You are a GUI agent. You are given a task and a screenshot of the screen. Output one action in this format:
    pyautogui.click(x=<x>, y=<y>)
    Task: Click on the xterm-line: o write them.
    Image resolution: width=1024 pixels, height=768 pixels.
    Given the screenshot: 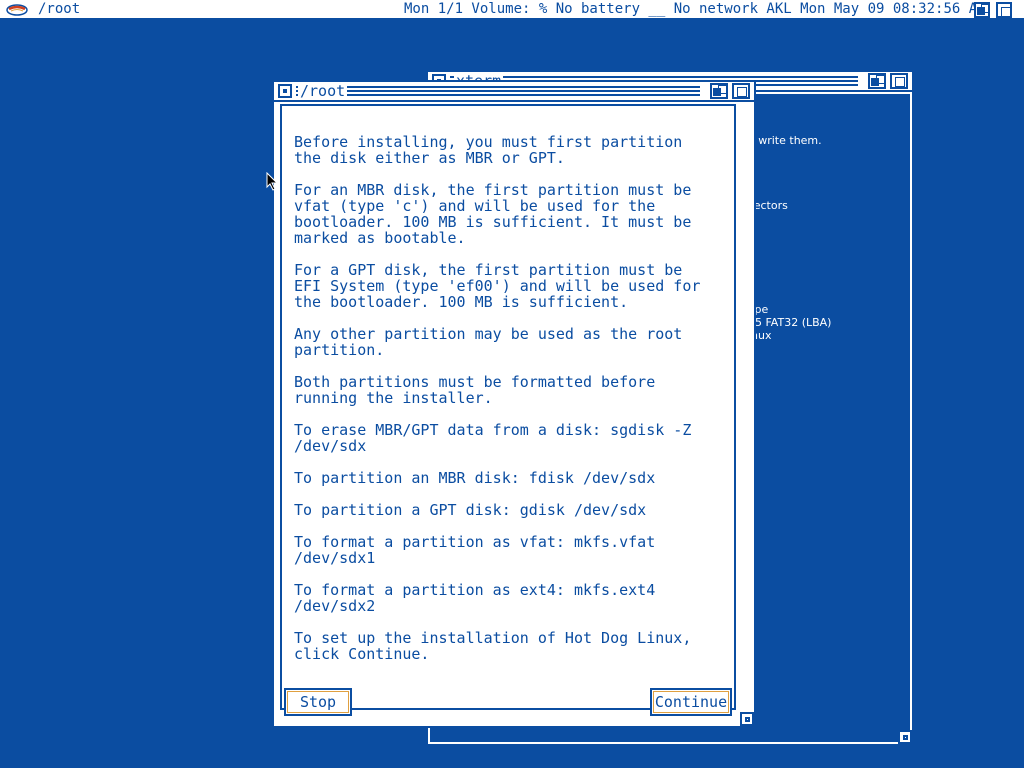 What is the action you would take?
    pyautogui.click(x=785, y=140)
    